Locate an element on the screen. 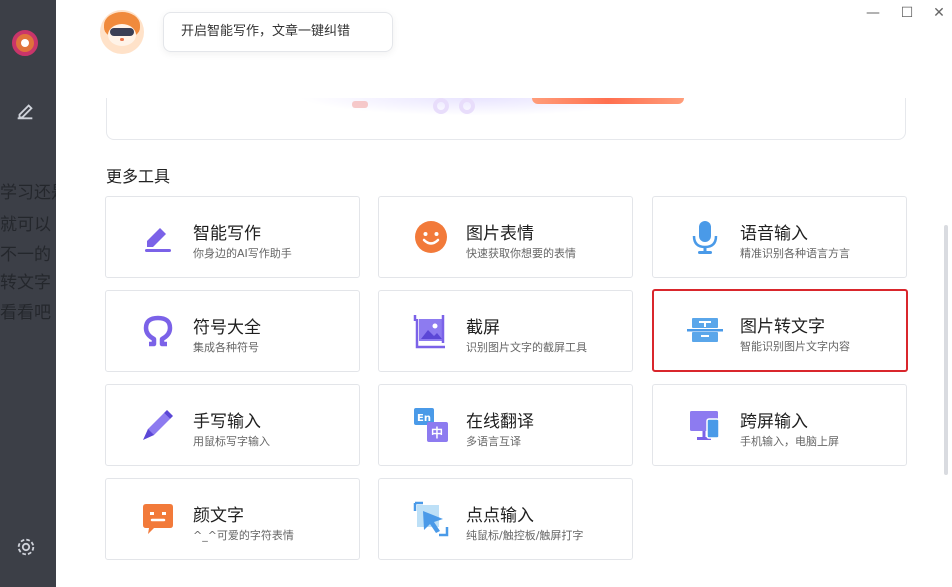 This screenshot has height=587, width=952. cursor-click-icon is located at coordinates (431, 519).